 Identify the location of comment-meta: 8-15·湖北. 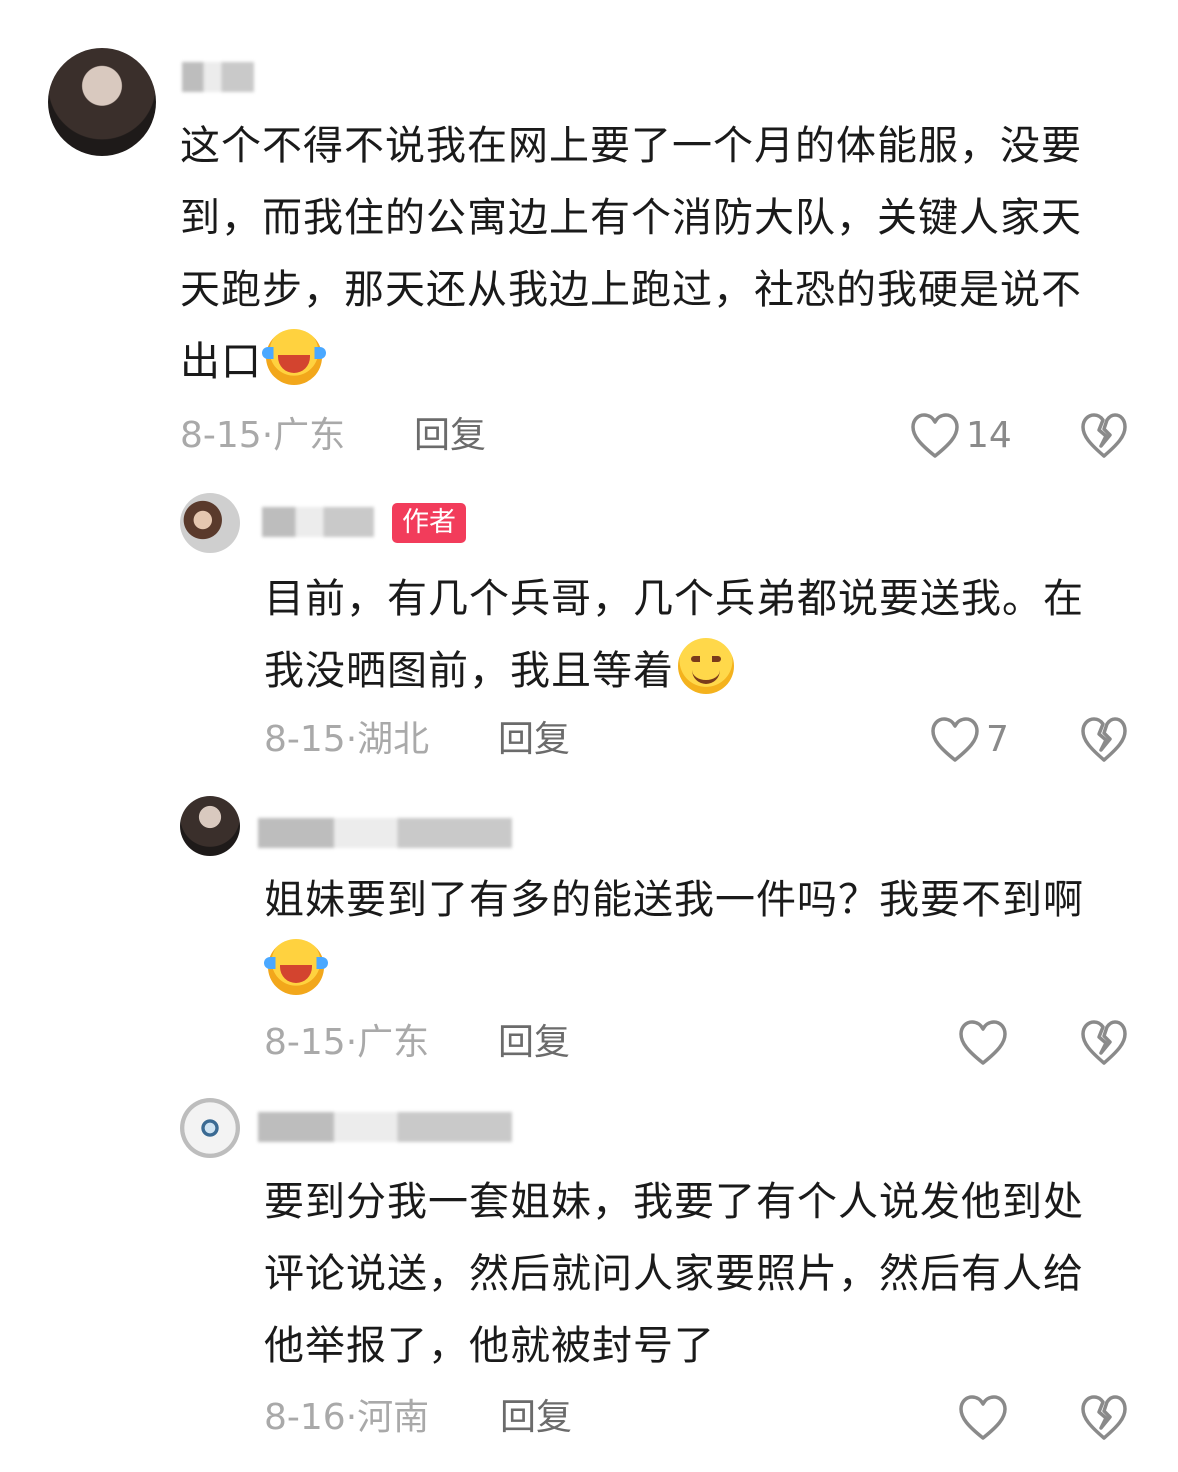
(346, 740).